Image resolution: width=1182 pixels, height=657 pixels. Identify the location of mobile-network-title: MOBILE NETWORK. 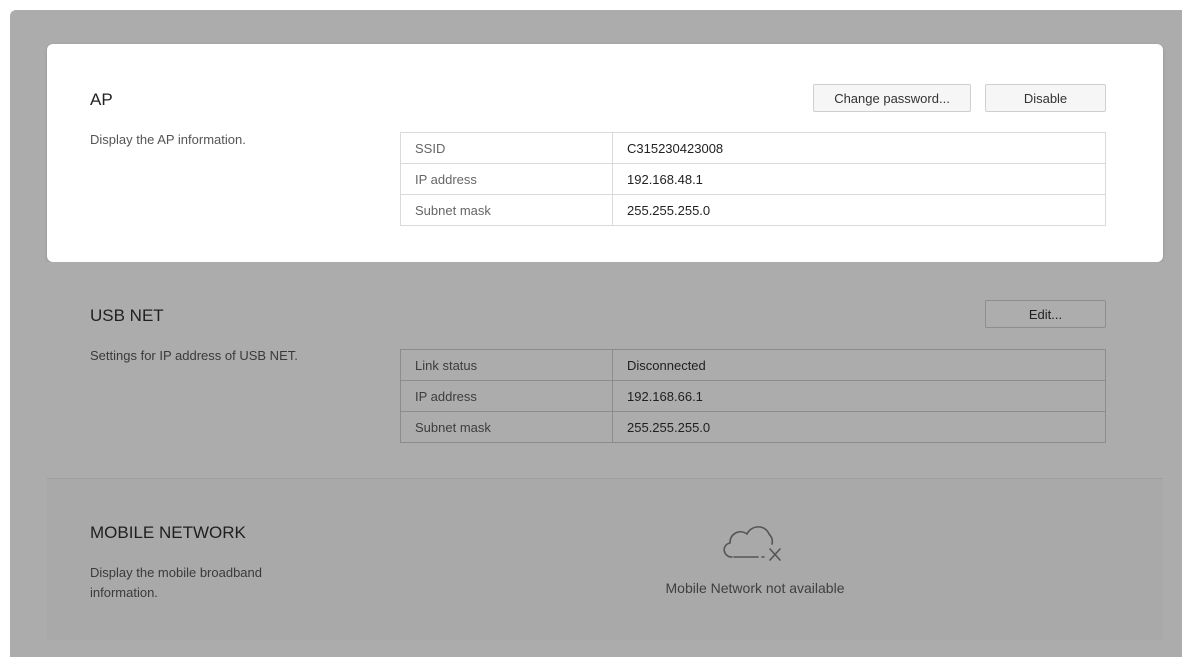
(168, 532).